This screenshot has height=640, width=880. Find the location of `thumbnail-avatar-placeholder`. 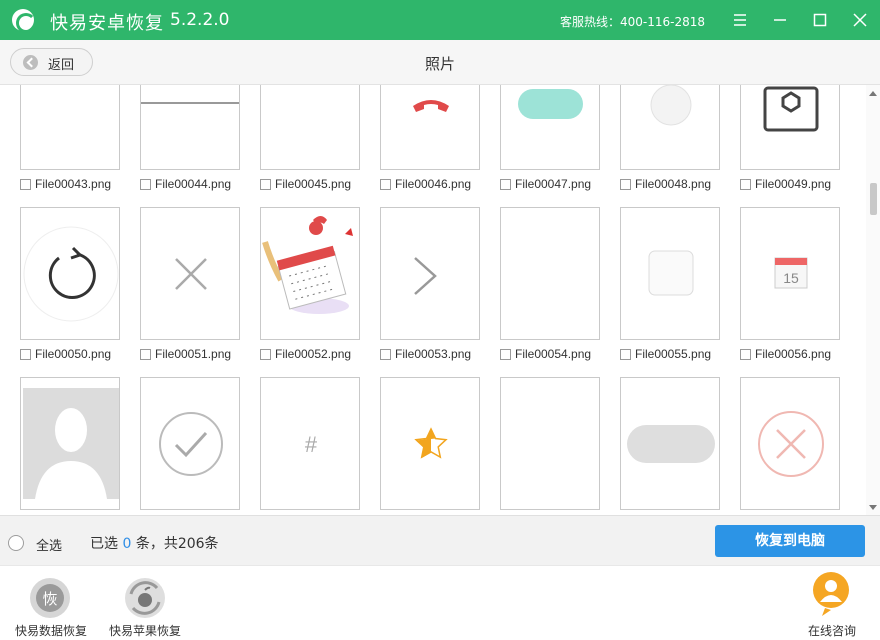

thumbnail-avatar-placeholder is located at coordinates (70, 443).